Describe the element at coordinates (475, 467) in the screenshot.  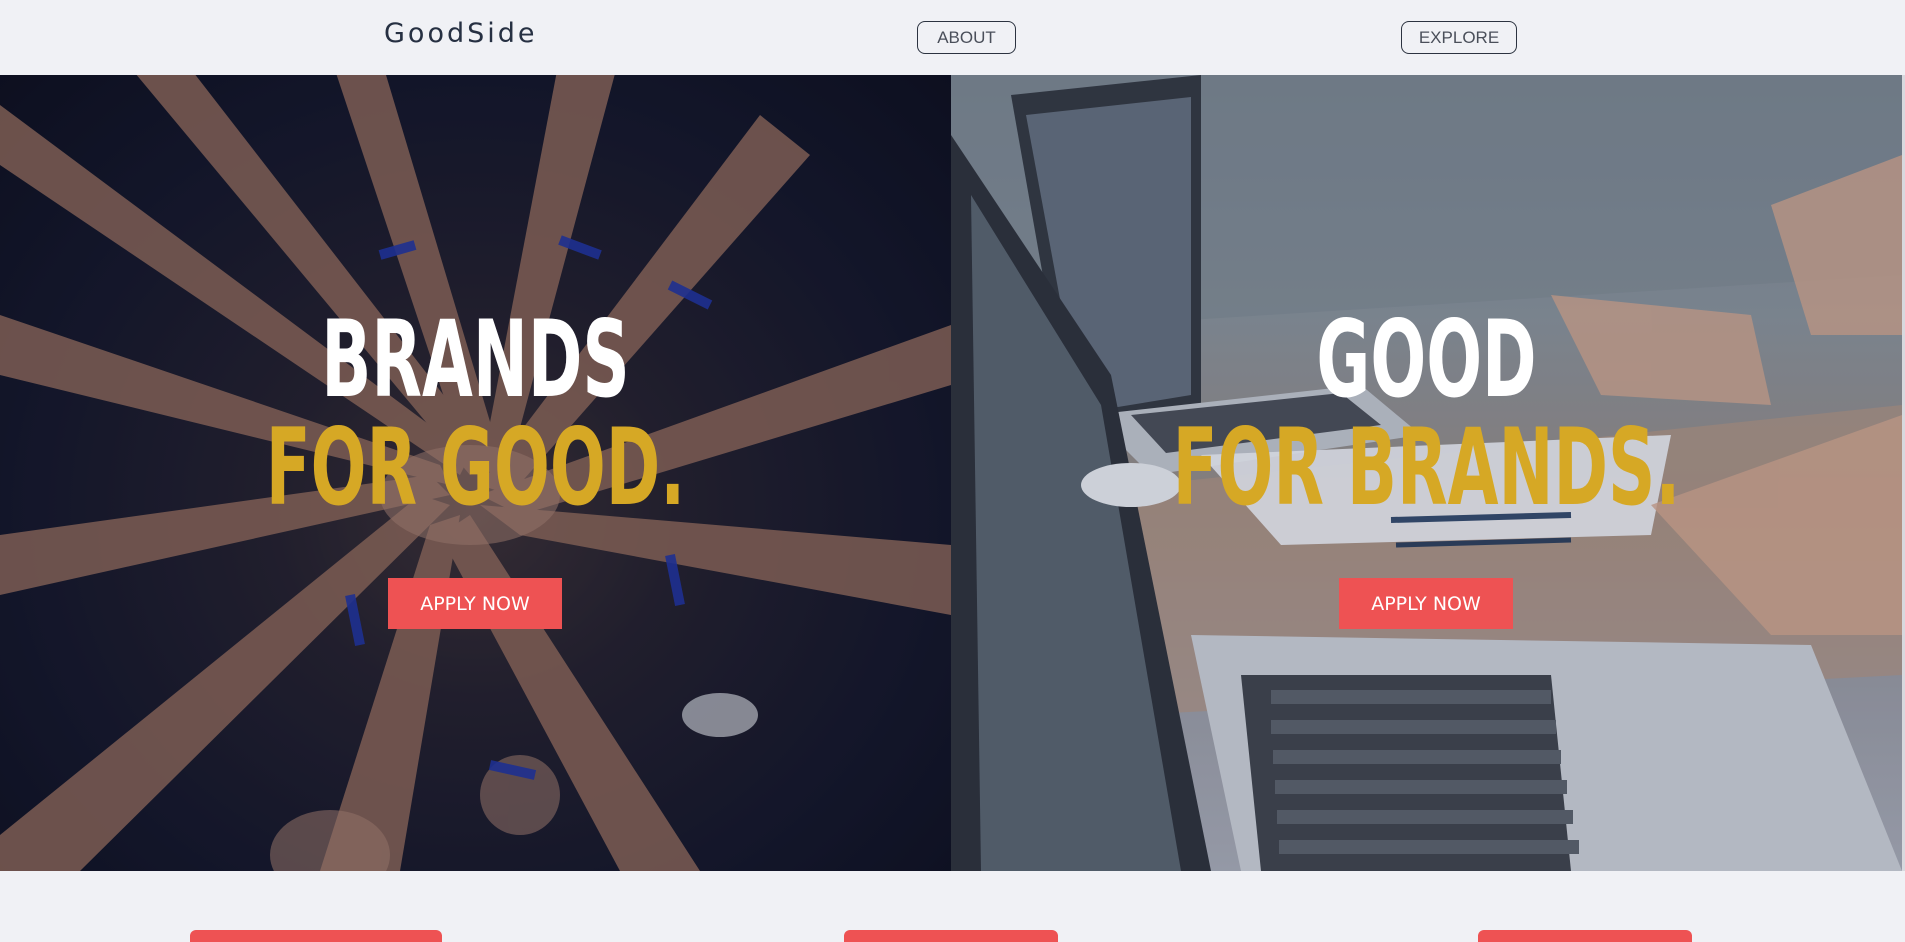
I see `headline-for-good: FOR GOOD.` at that location.